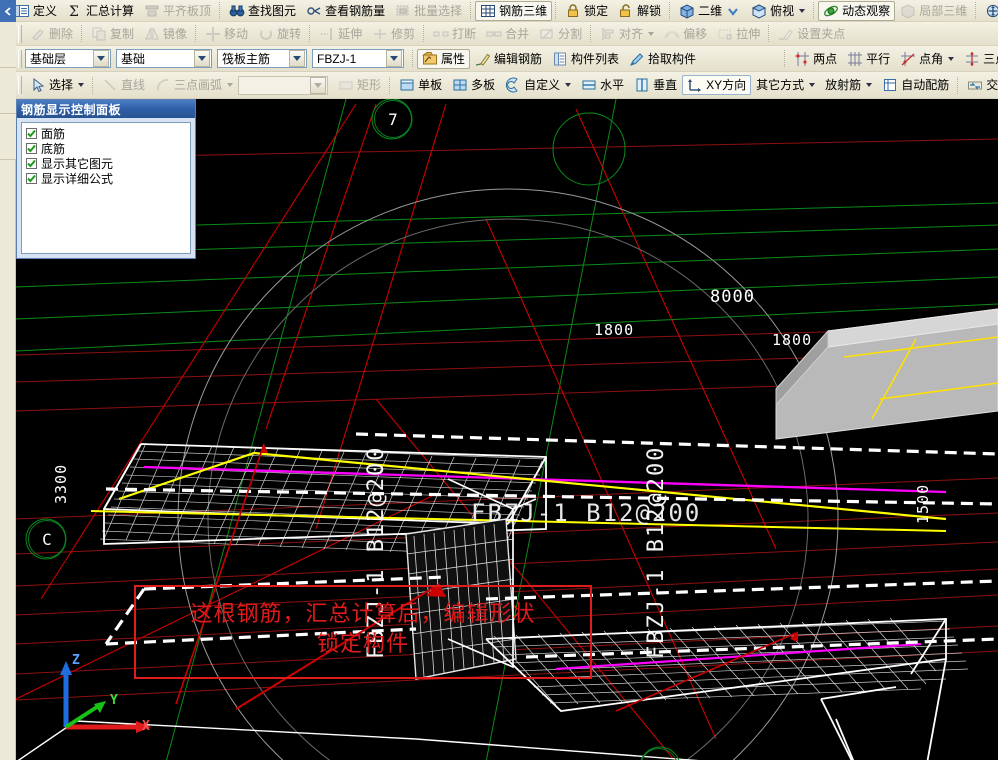 This screenshot has height=760, width=998. What do you see at coordinates (194, 85) in the screenshot?
I see `toolbar-button-three-point-arc: 三点画弧` at bounding box center [194, 85].